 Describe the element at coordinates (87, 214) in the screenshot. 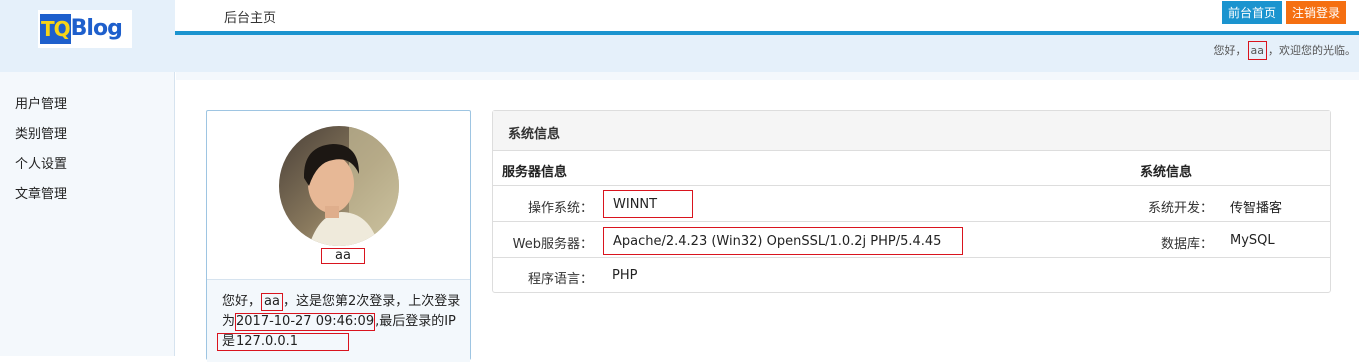

I see `sidebar: 用户管理 类别管理 个人设置 文章管理` at that location.